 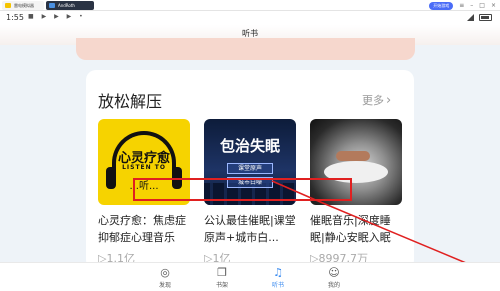 What do you see at coordinates (8, 5) in the screenshot?
I see `emulator-logo-icon` at bounding box center [8, 5].